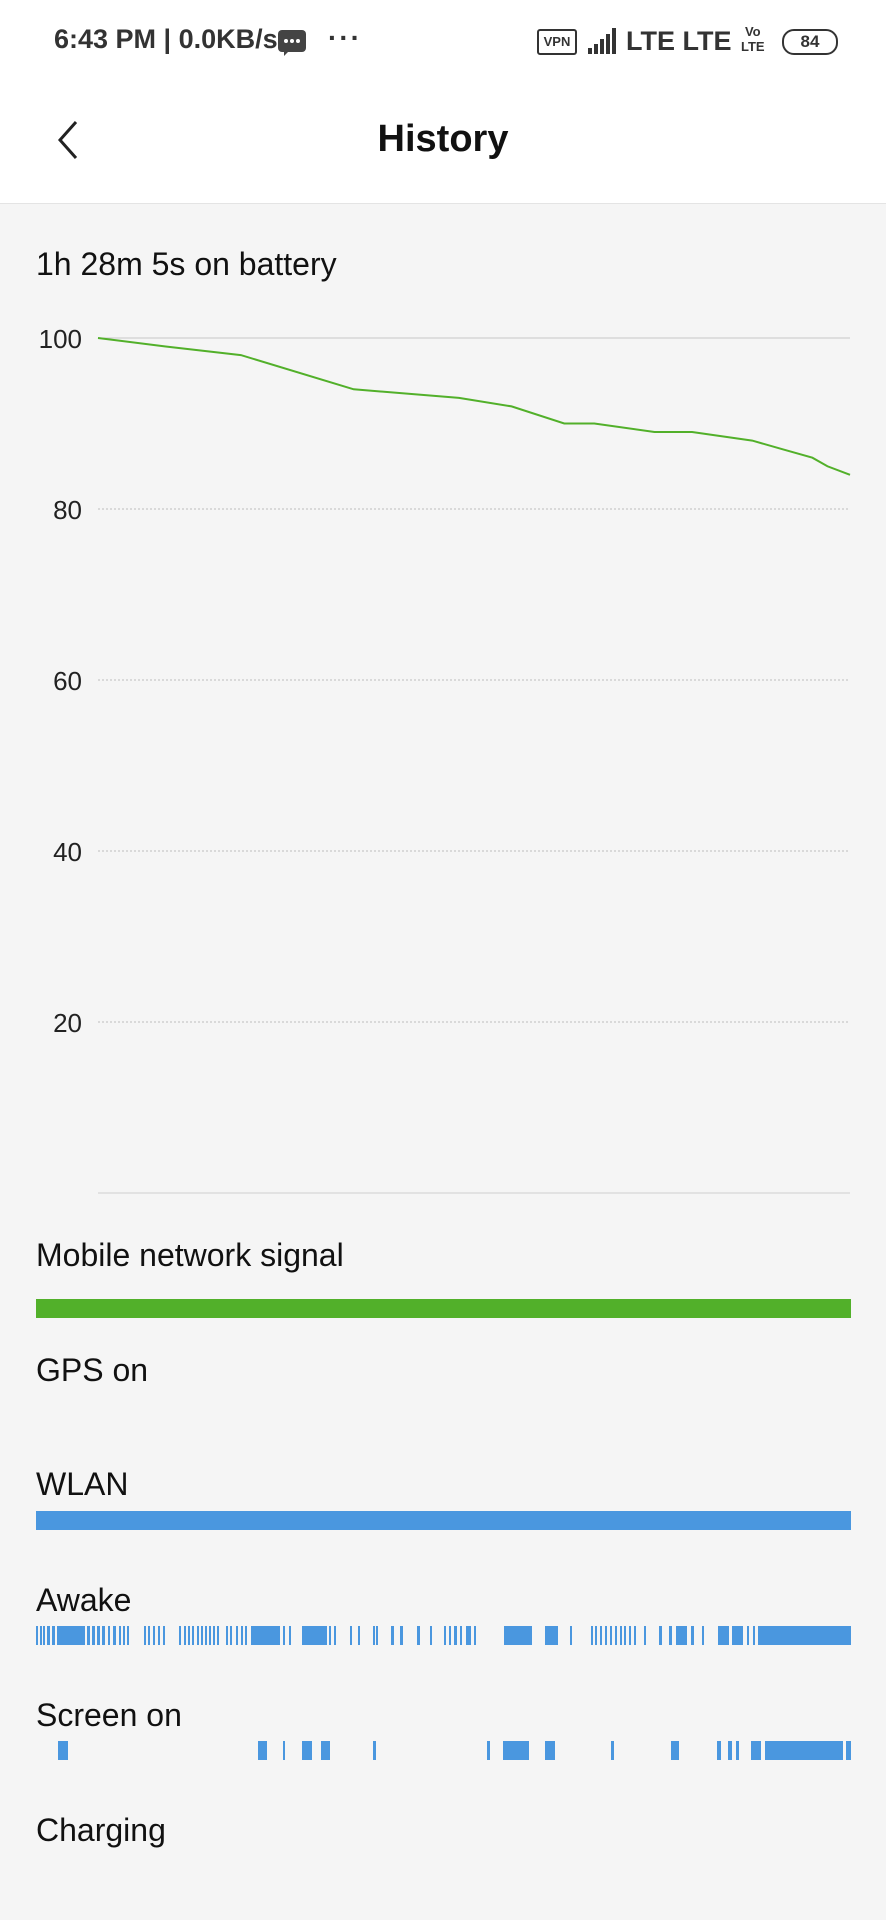  Describe the element at coordinates (67, 852) in the screenshot. I see `y-tick-label: 40` at that location.